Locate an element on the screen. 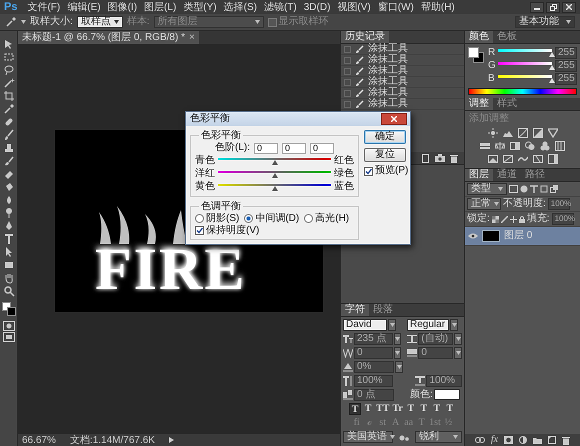 This screenshot has width=580, height=446. play-icon is located at coordinates (171, 440).